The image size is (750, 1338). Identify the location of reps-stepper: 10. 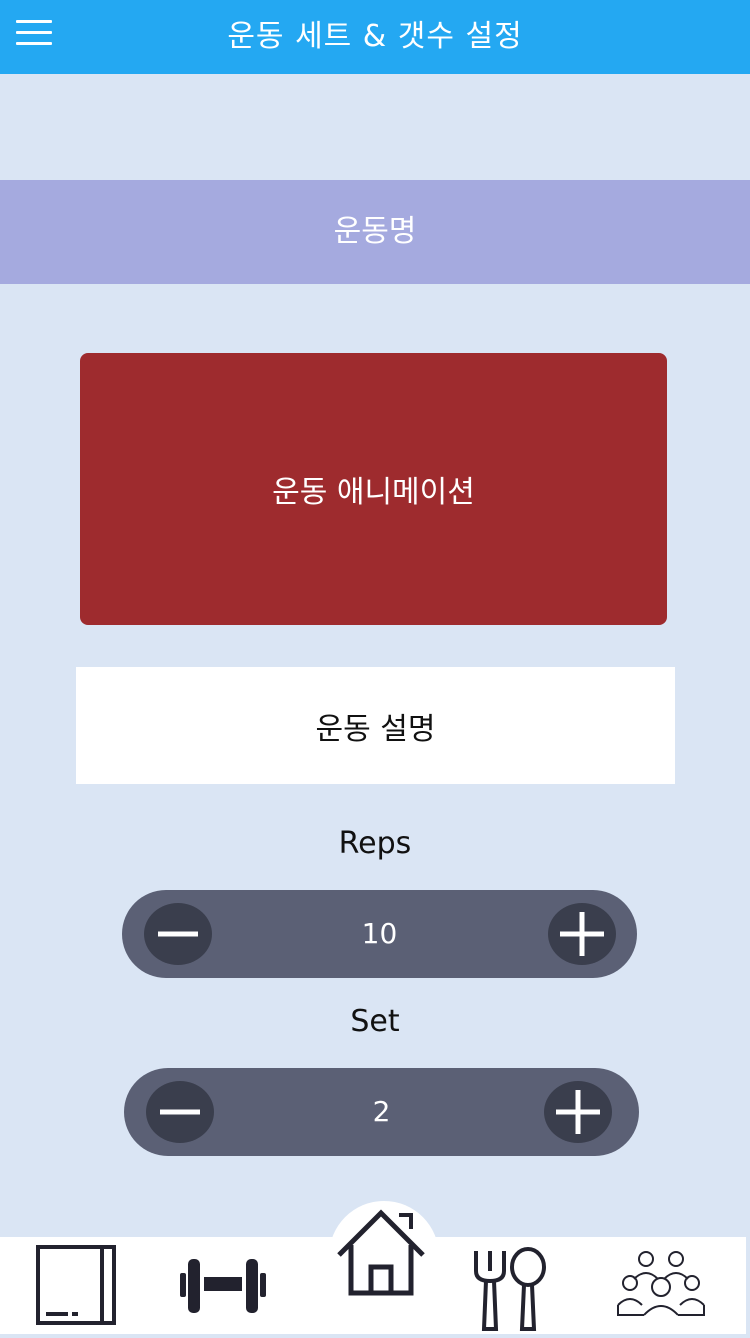
(379, 934).